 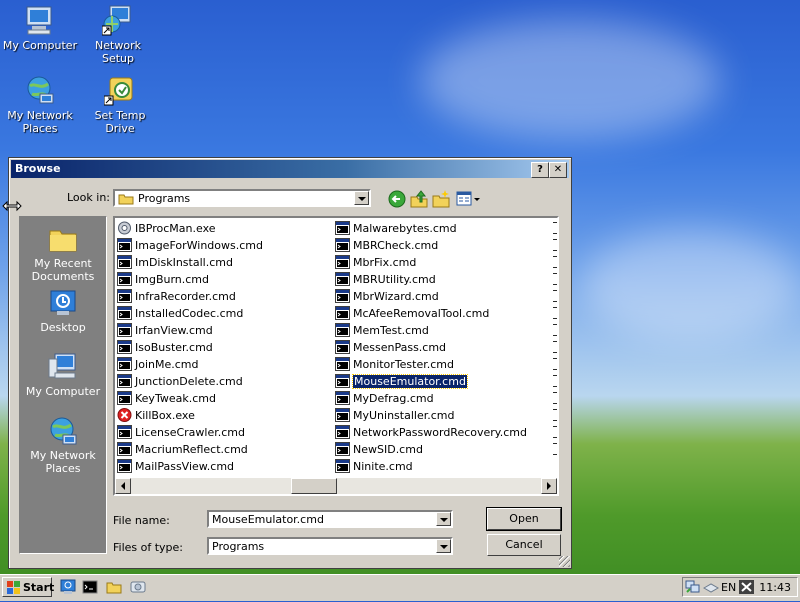 What do you see at coordinates (63, 310) in the screenshot?
I see `place-desktop: Desktop` at bounding box center [63, 310].